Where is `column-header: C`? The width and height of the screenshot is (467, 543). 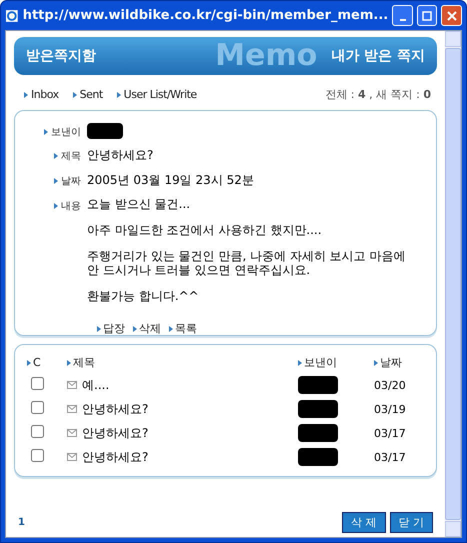 column-header: C is located at coordinates (47, 362).